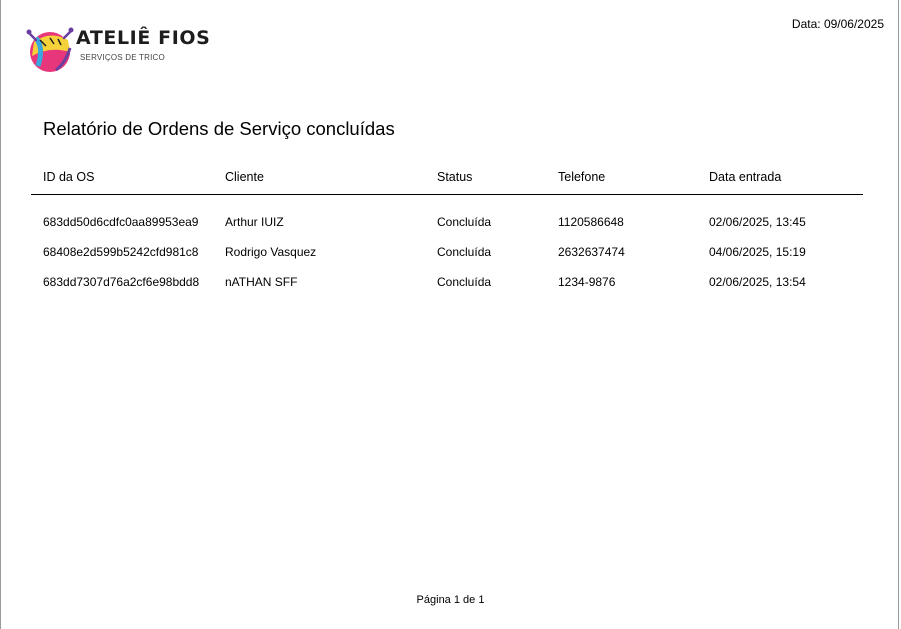  What do you see at coordinates (591, 222) in the screenshot?
I see `cell-phone: 1120586648` at bounding box center [591, 222].